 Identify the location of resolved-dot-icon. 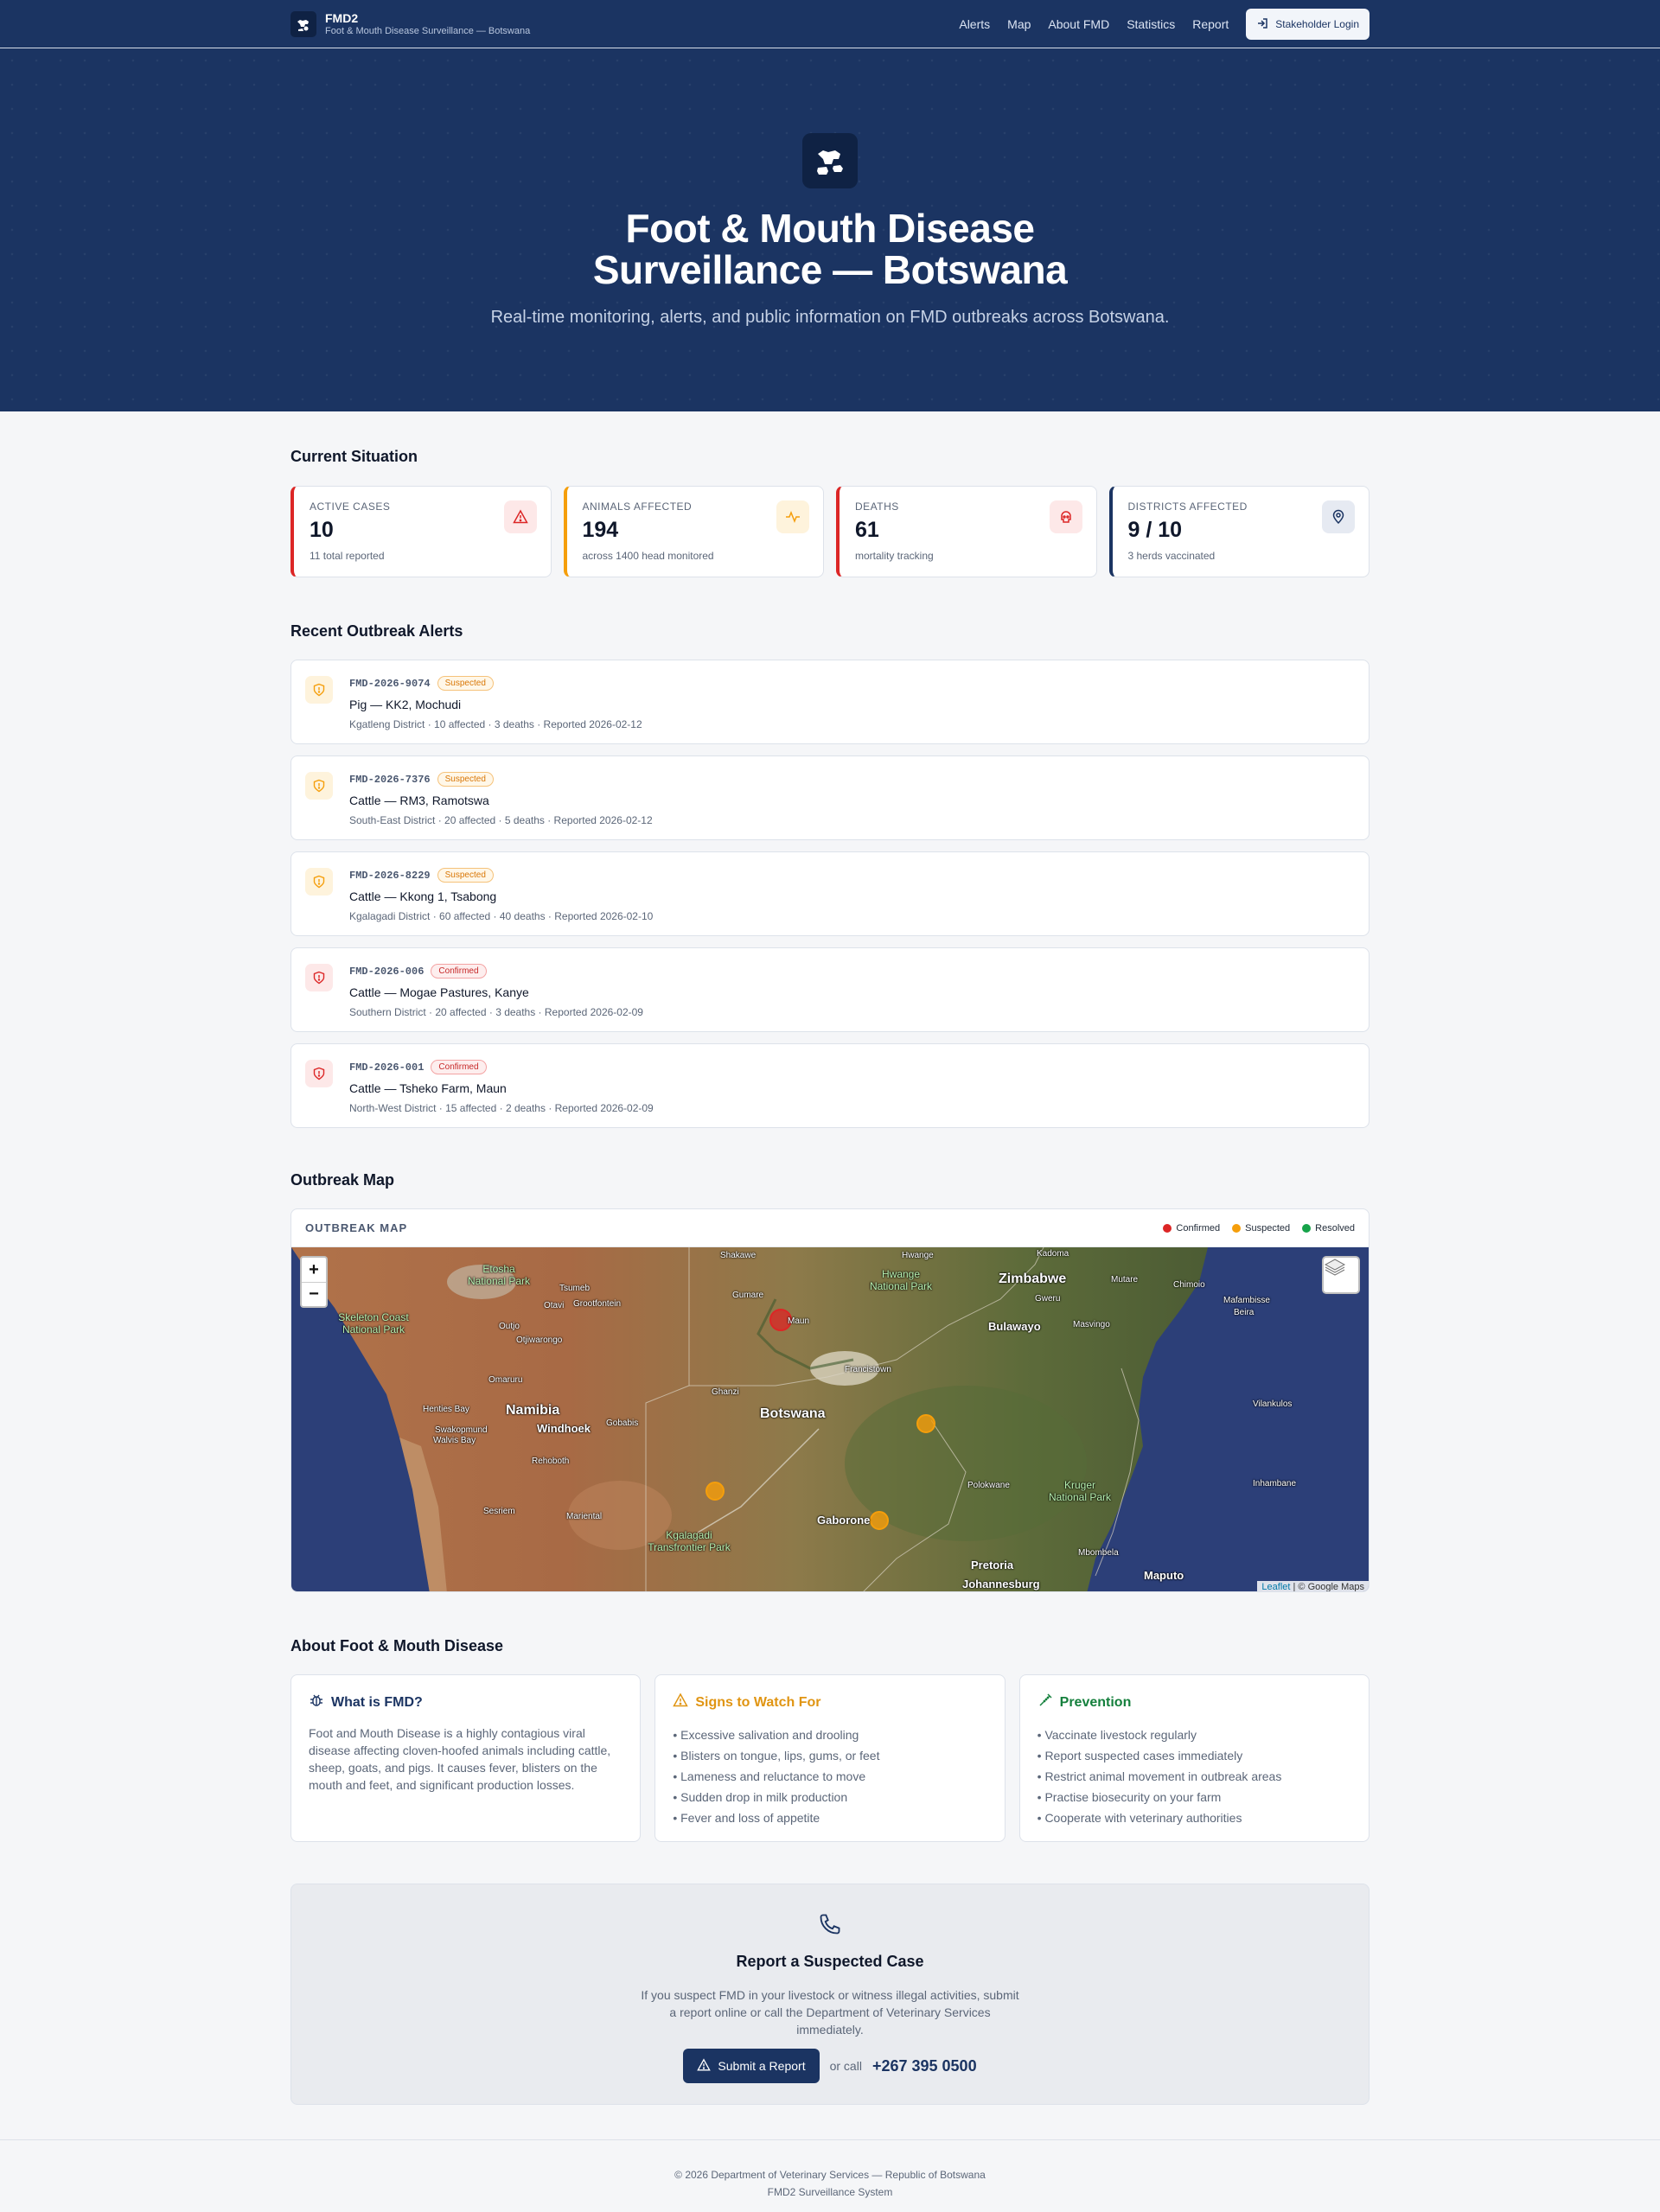
(1307, 1228).